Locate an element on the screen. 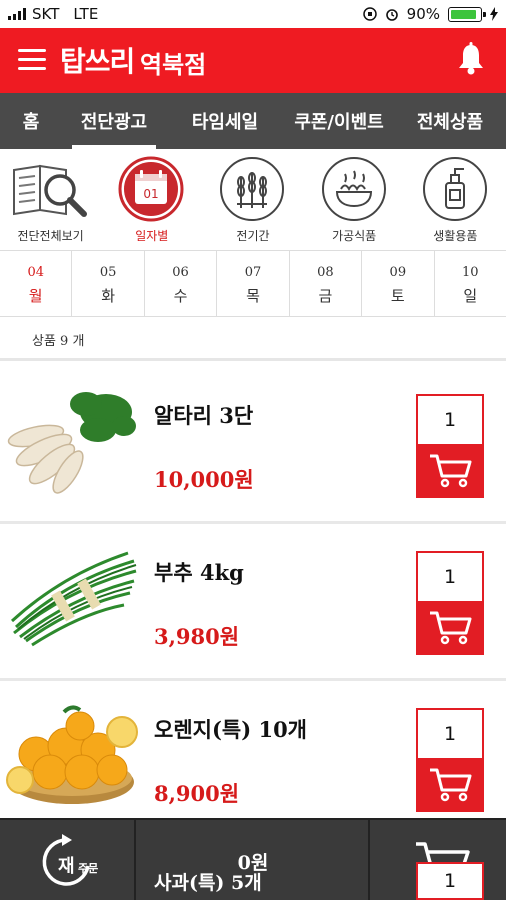 This screenshot has width=506, height=900. reorder-button: 재 주문 is located at coordinates (68, 860).